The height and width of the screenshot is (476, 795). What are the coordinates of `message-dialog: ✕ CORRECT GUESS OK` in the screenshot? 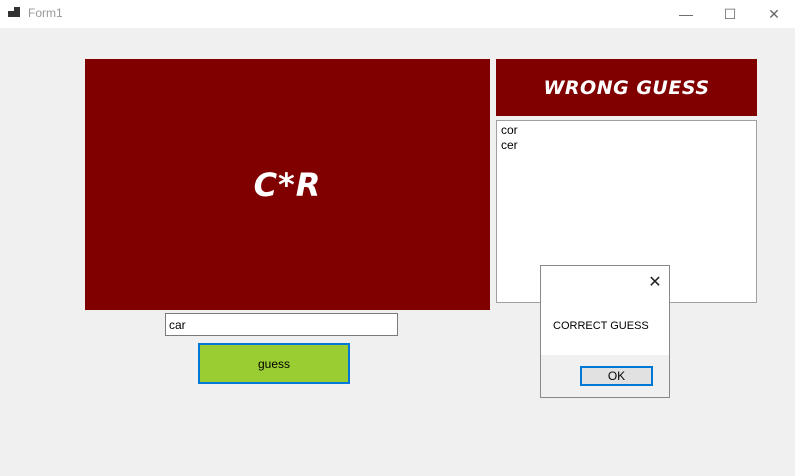 It's located at (605, 331).